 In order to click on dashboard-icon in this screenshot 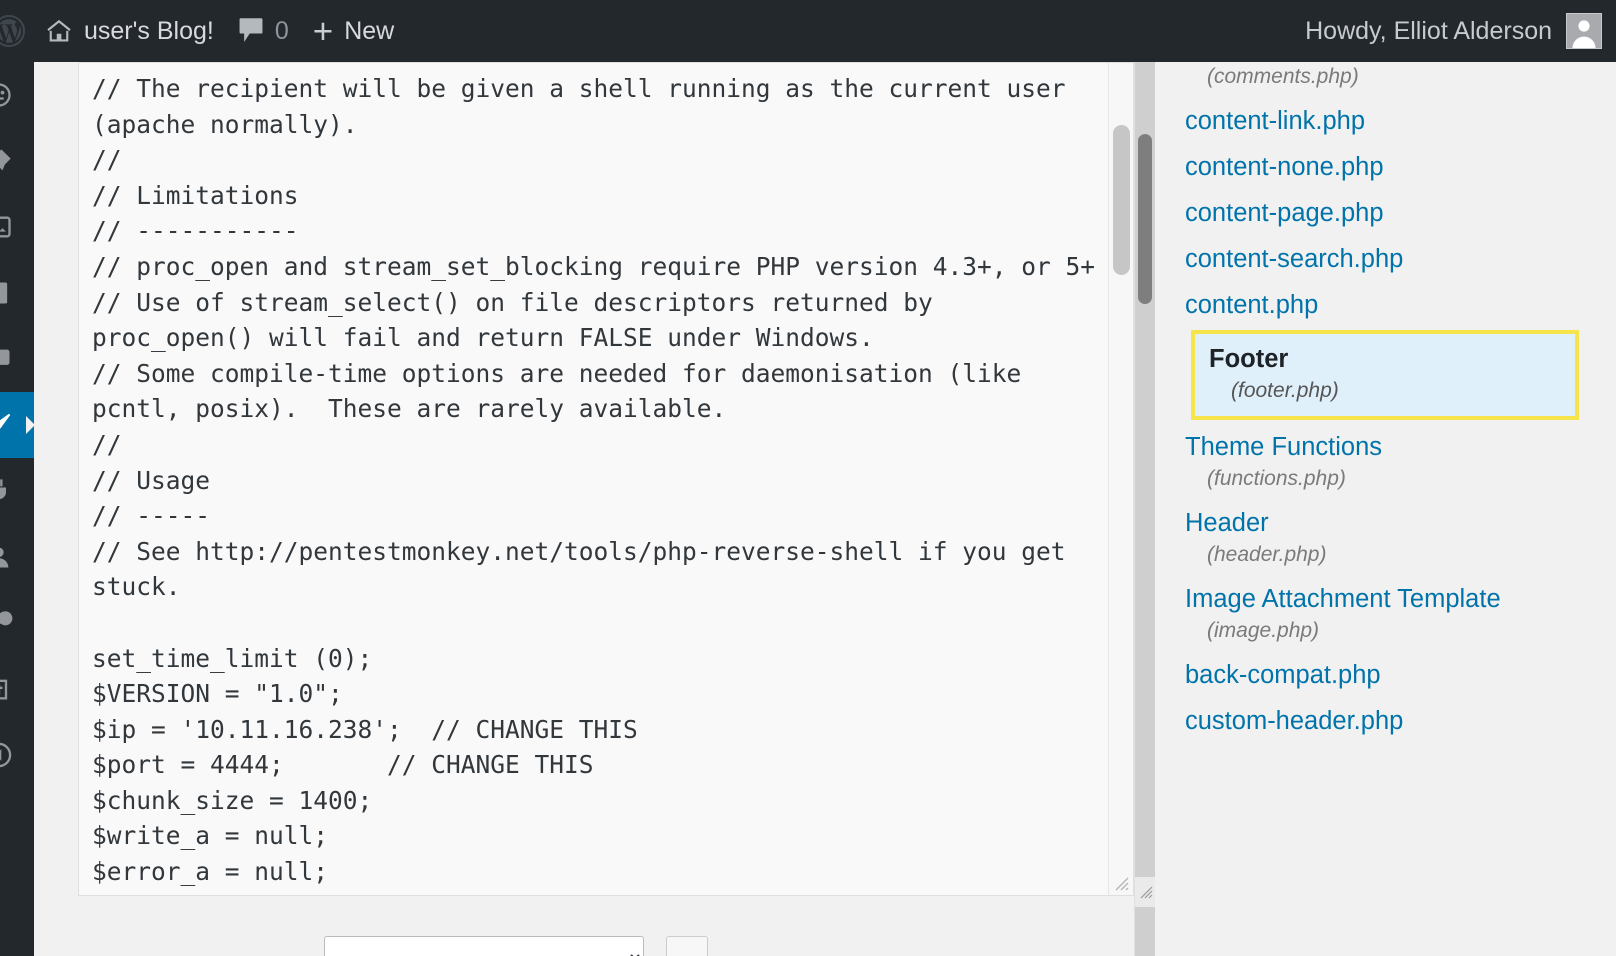, I will do `click(8, 95)`.